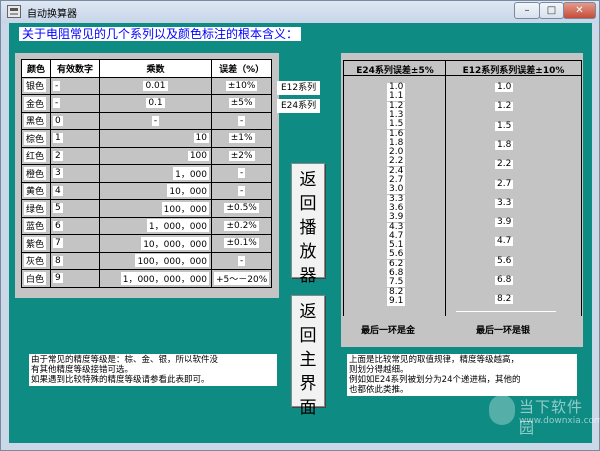  What do you see at coordinates (172, 261) in the screenshot?
I see `cell-multiplier-text: 100，000，000` at bounding box center [172, 261].